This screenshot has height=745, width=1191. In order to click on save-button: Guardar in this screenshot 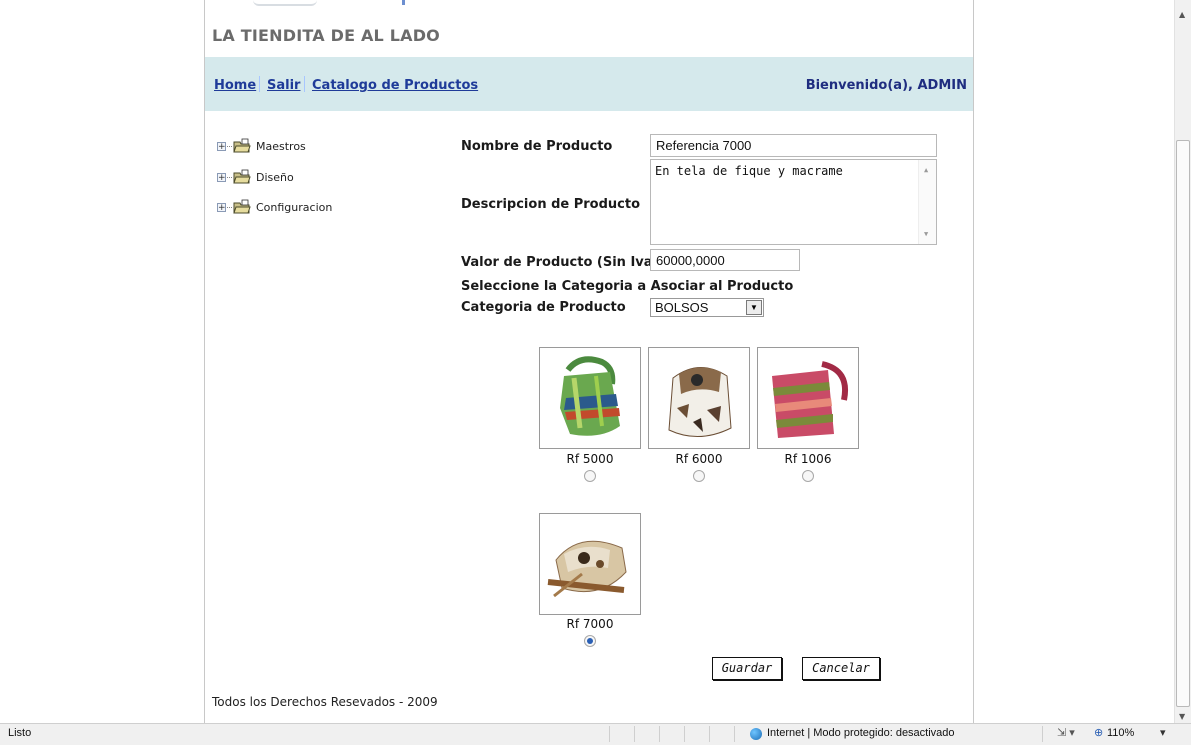, I will do `click(747, 668)`.